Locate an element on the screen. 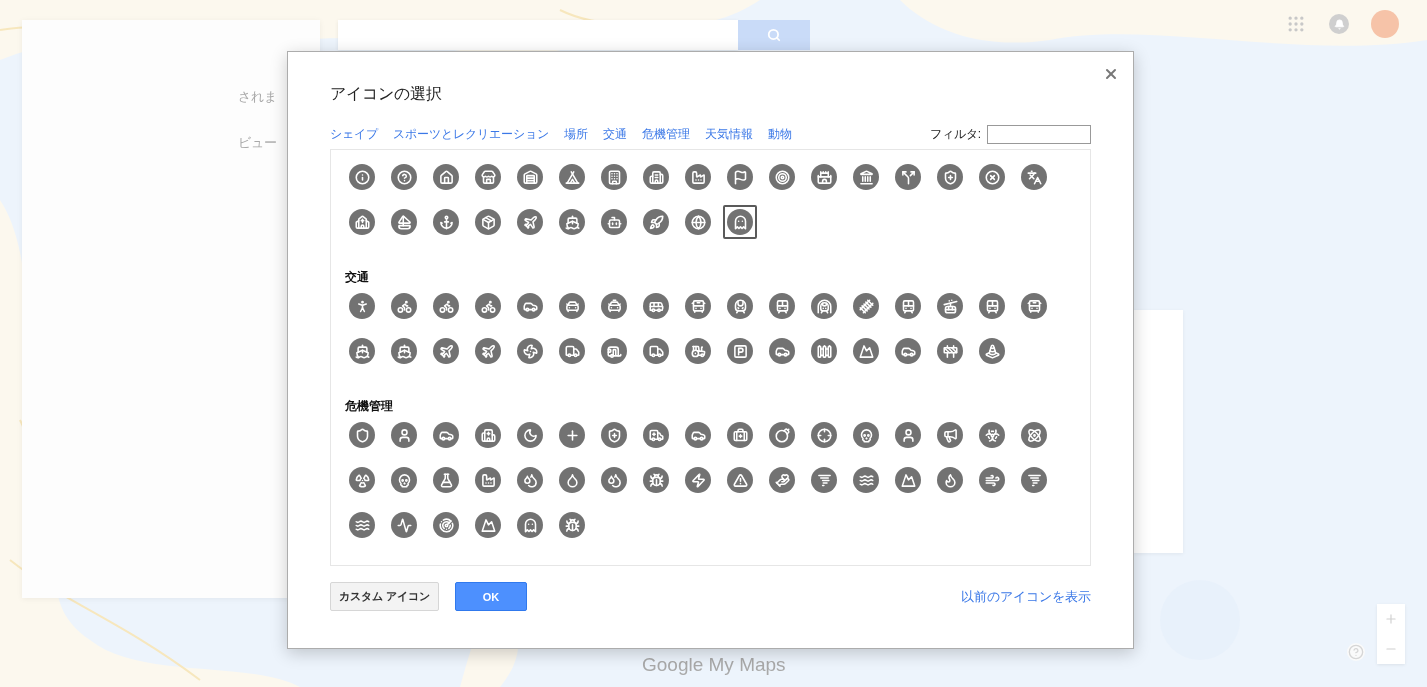 The height and width of the screenshot is (687, 1427). category-link: 交通 is located at coordinates (615, 134).